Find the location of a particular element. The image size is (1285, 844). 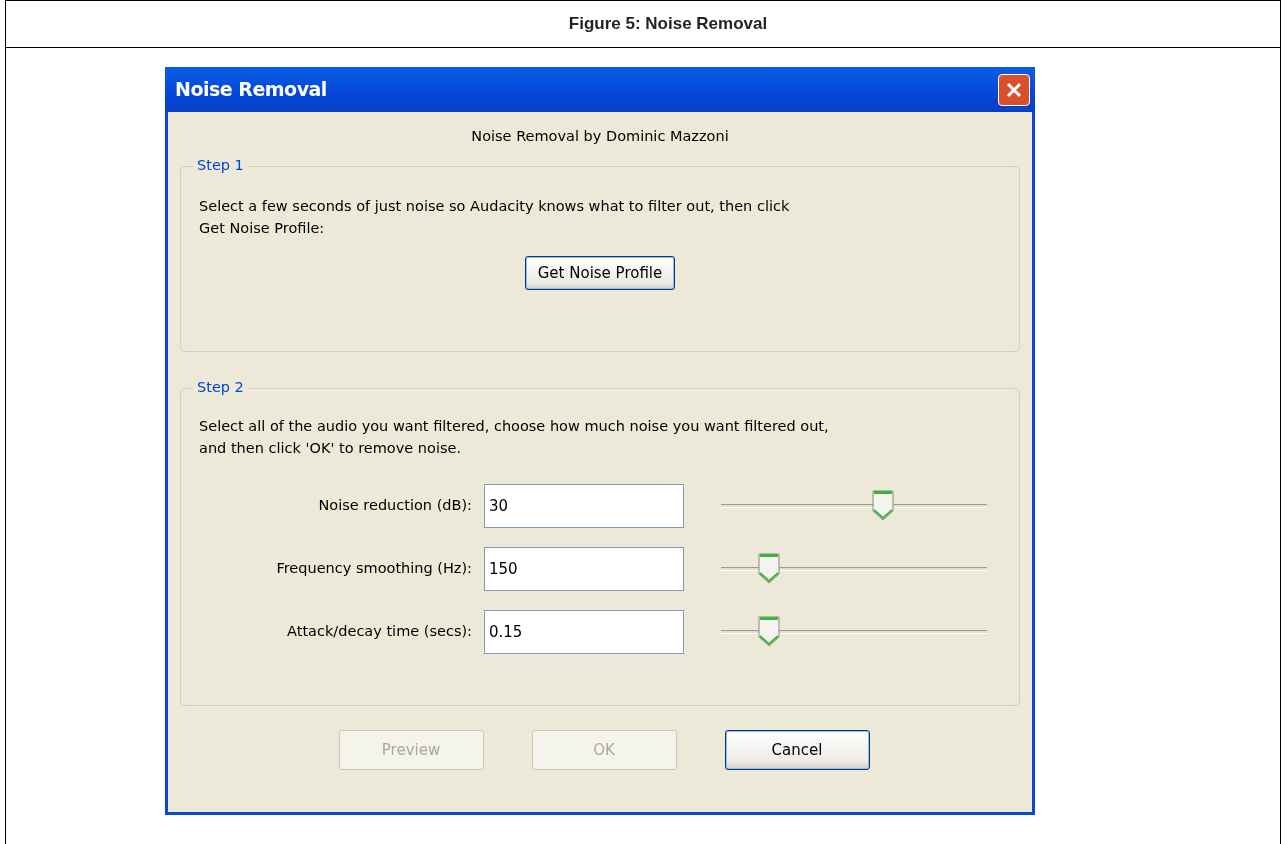

dialog-subtitle: Noise Removal by Dominic Mazzoni is located at coordinates (600, 136).